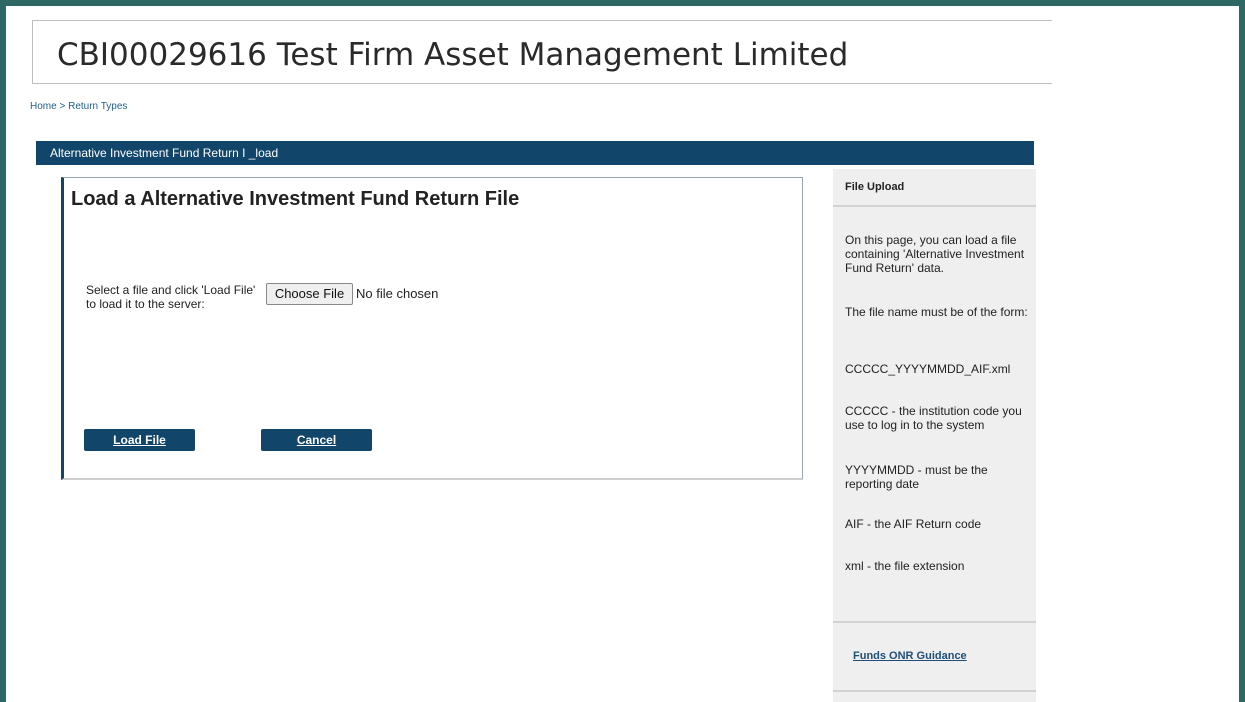  Describe the element at coordinates (43, 106) in the screenshot. I see `breadcrumb-home-link: Home` at that location.